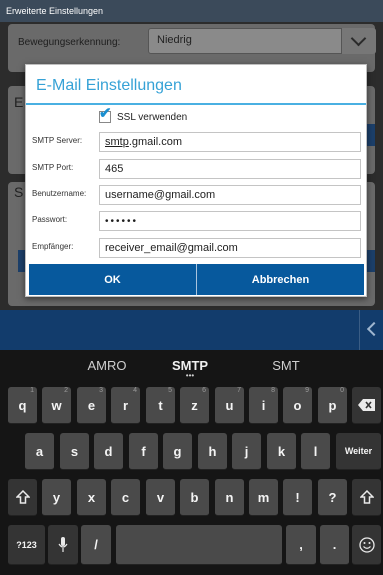 The image size is (383, 575). What do you see at coordinates (170, 390) in the screenshot?
I see `key-number: 5` at bounding box center [170, 390].